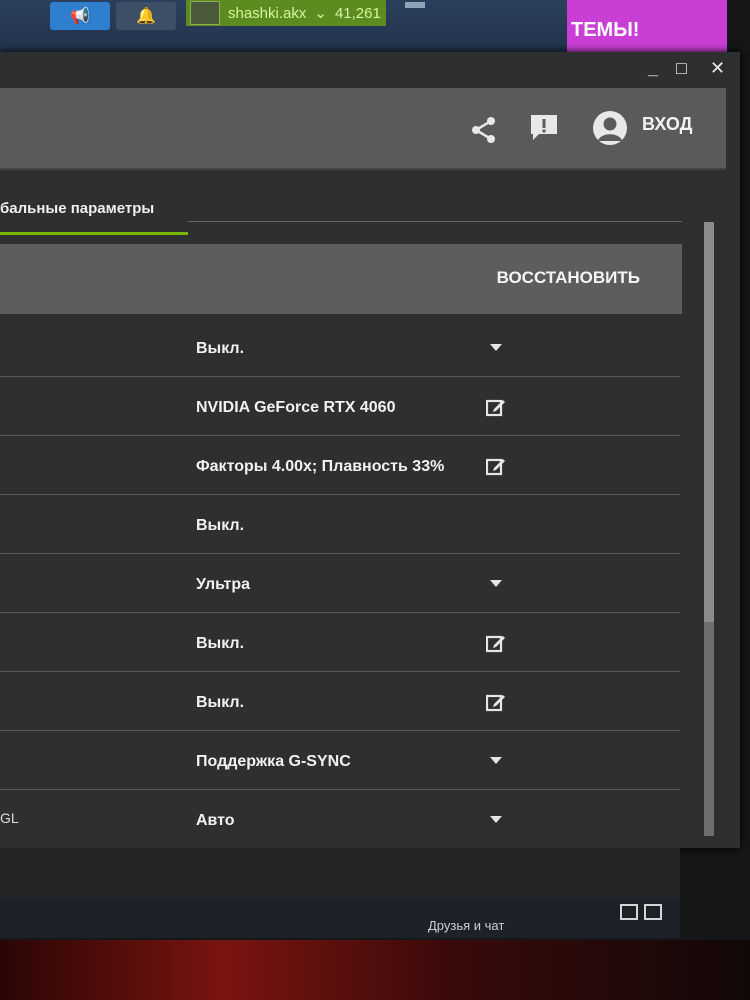 The image size is (750, 1000). Describe the element at coordinates (9, 818) in the screenshot. I see `setting-label: GL` at that location.